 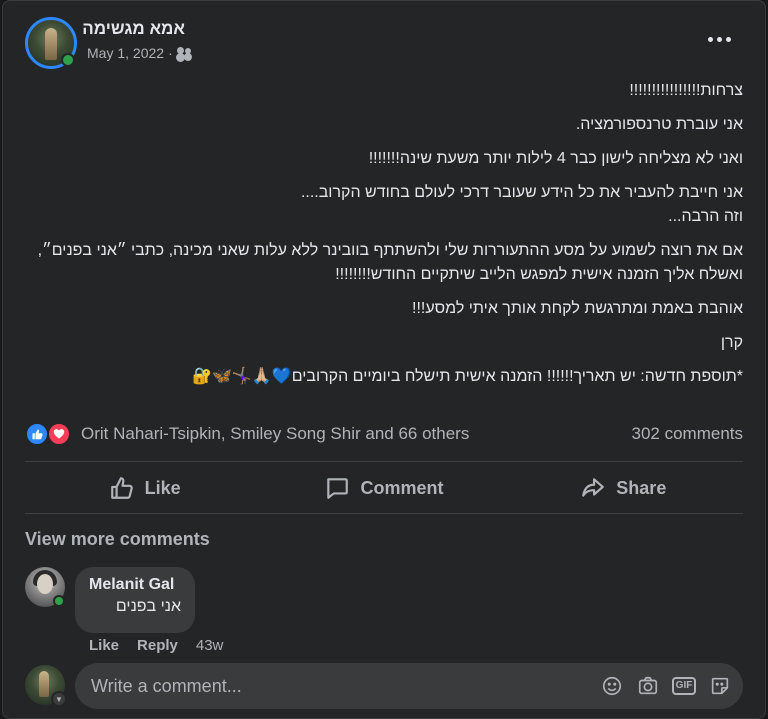 I want to click on like-button: Like, so click(x=144, y=488).